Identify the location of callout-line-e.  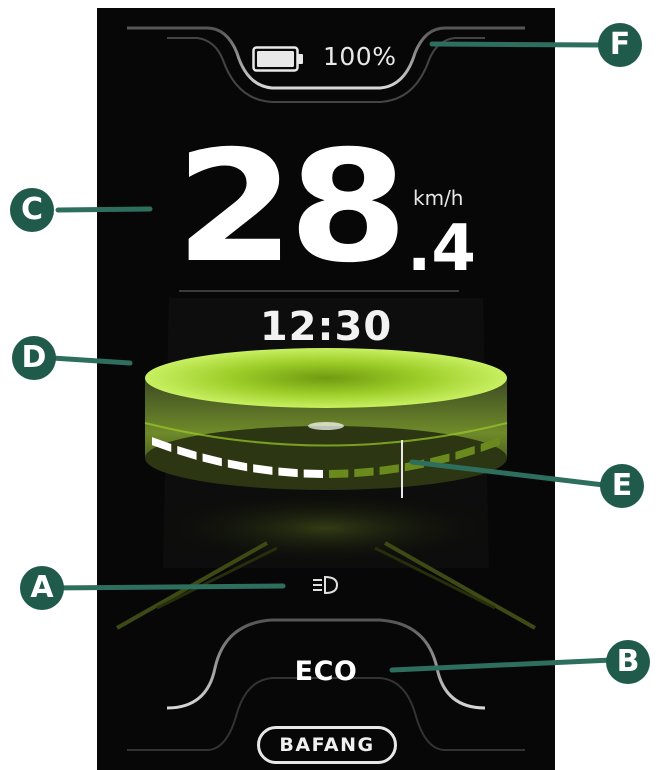
(512, 474).